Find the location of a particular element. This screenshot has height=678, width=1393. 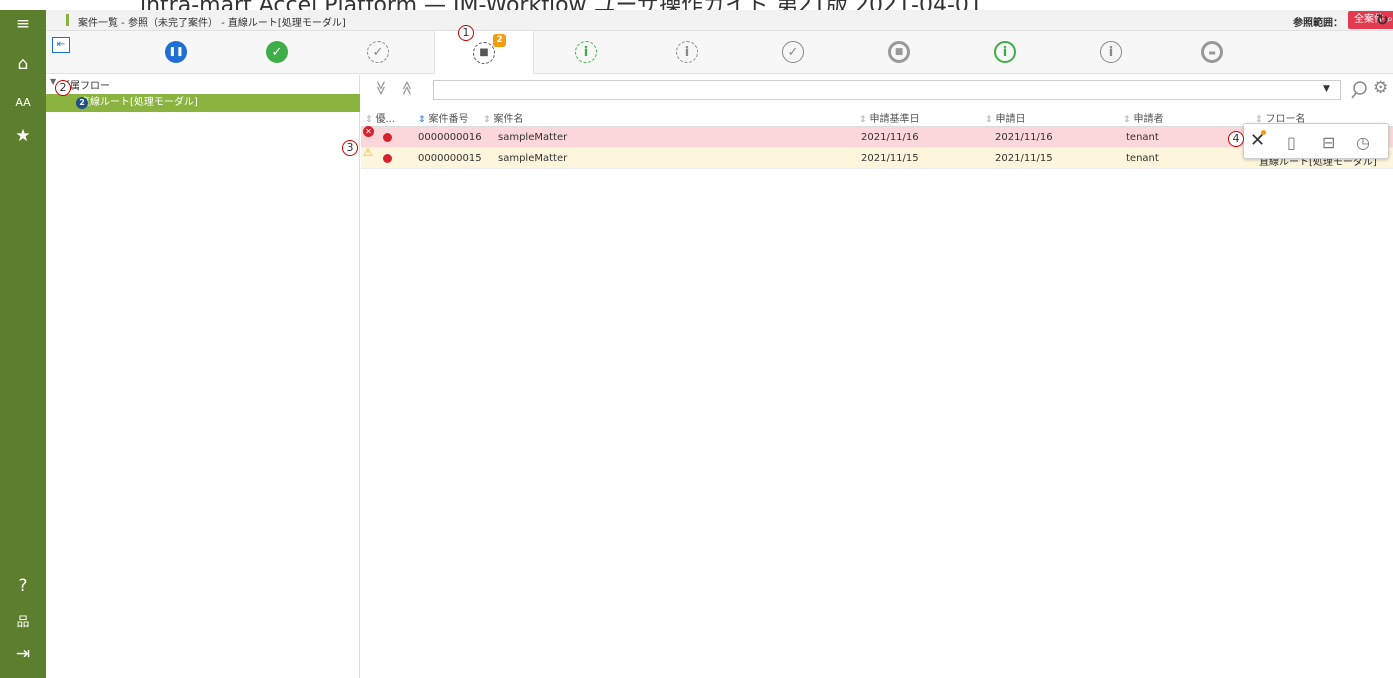

flow-count-icon: 2 is located at coordinates (82, 103).